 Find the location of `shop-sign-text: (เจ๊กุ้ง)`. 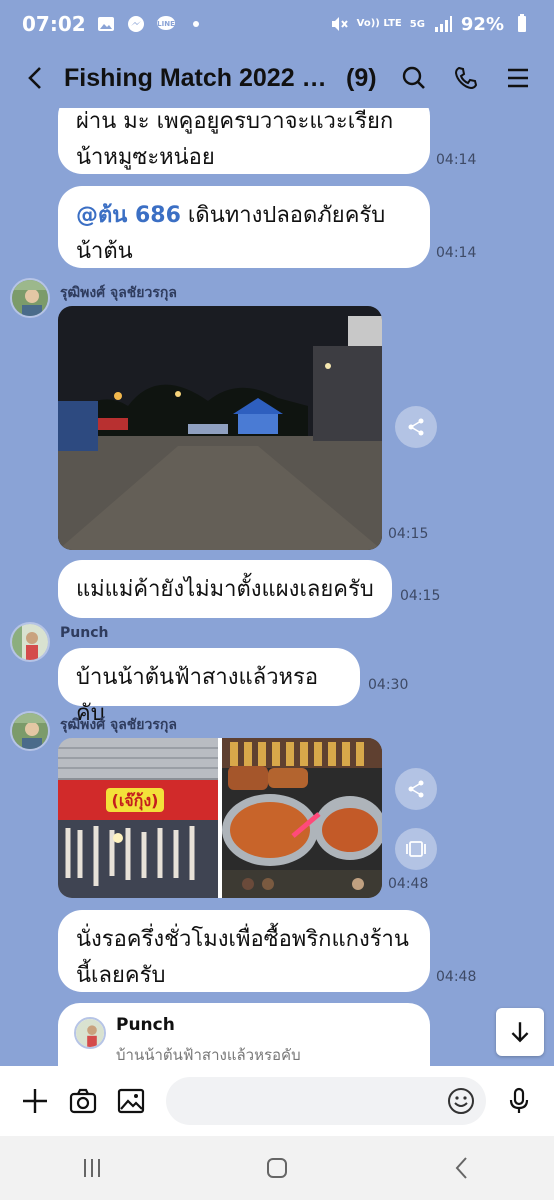

shop-sign-text: (เจ๊กุ้ง) is located at coordinates (135, 801).